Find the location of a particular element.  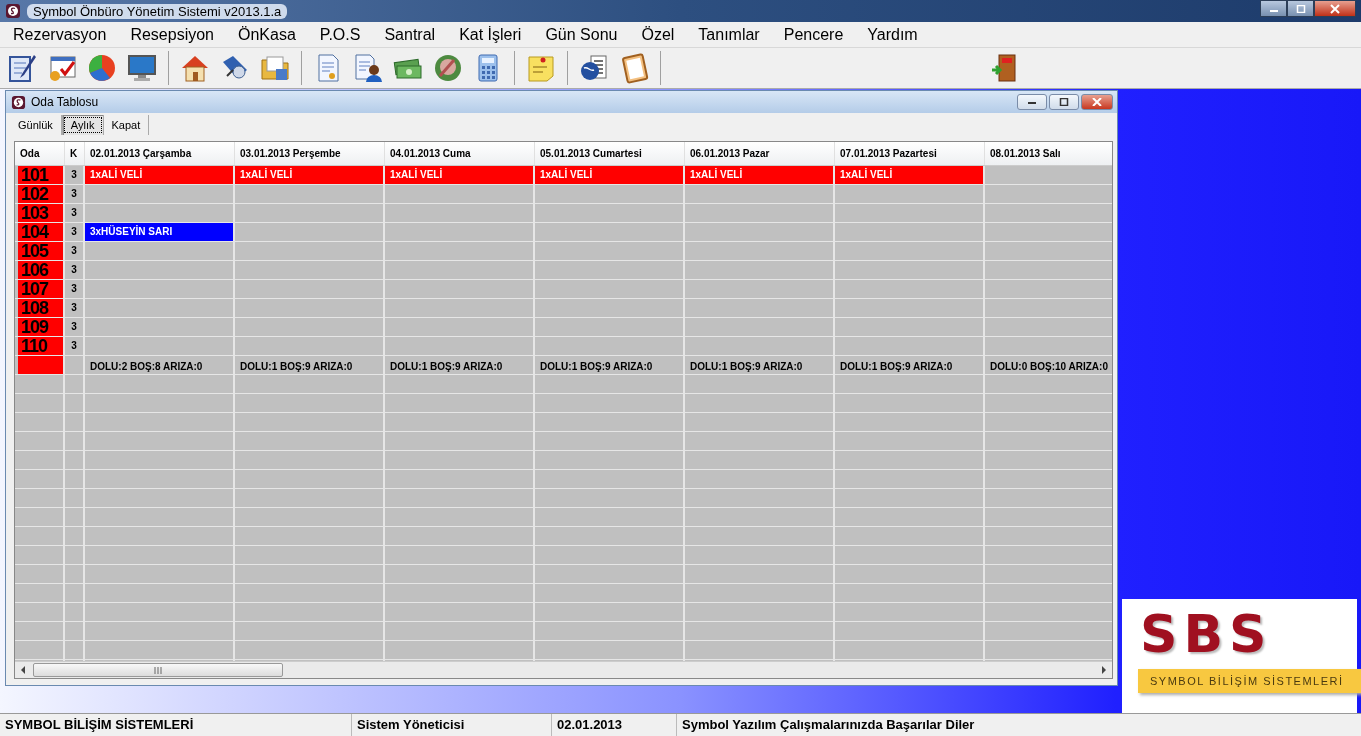

status-text: 02.01.2013 is located at coordinates (614, 725).